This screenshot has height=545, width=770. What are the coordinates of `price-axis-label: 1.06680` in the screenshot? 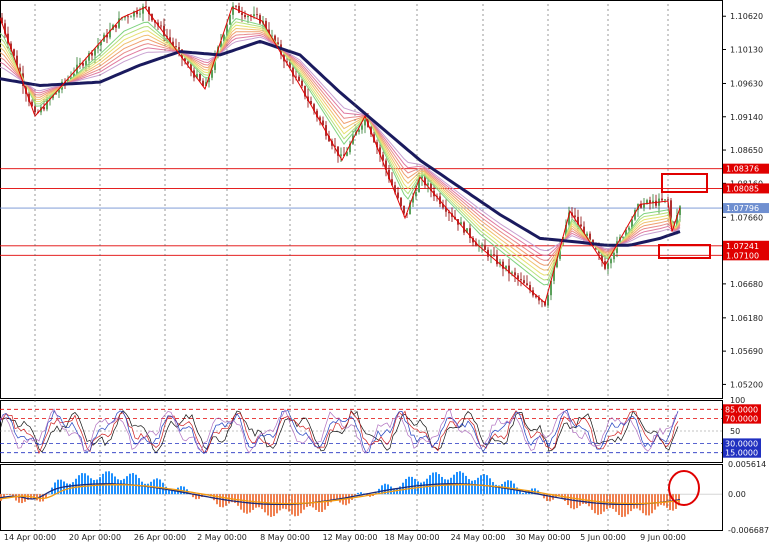 It's located at (746, 284).